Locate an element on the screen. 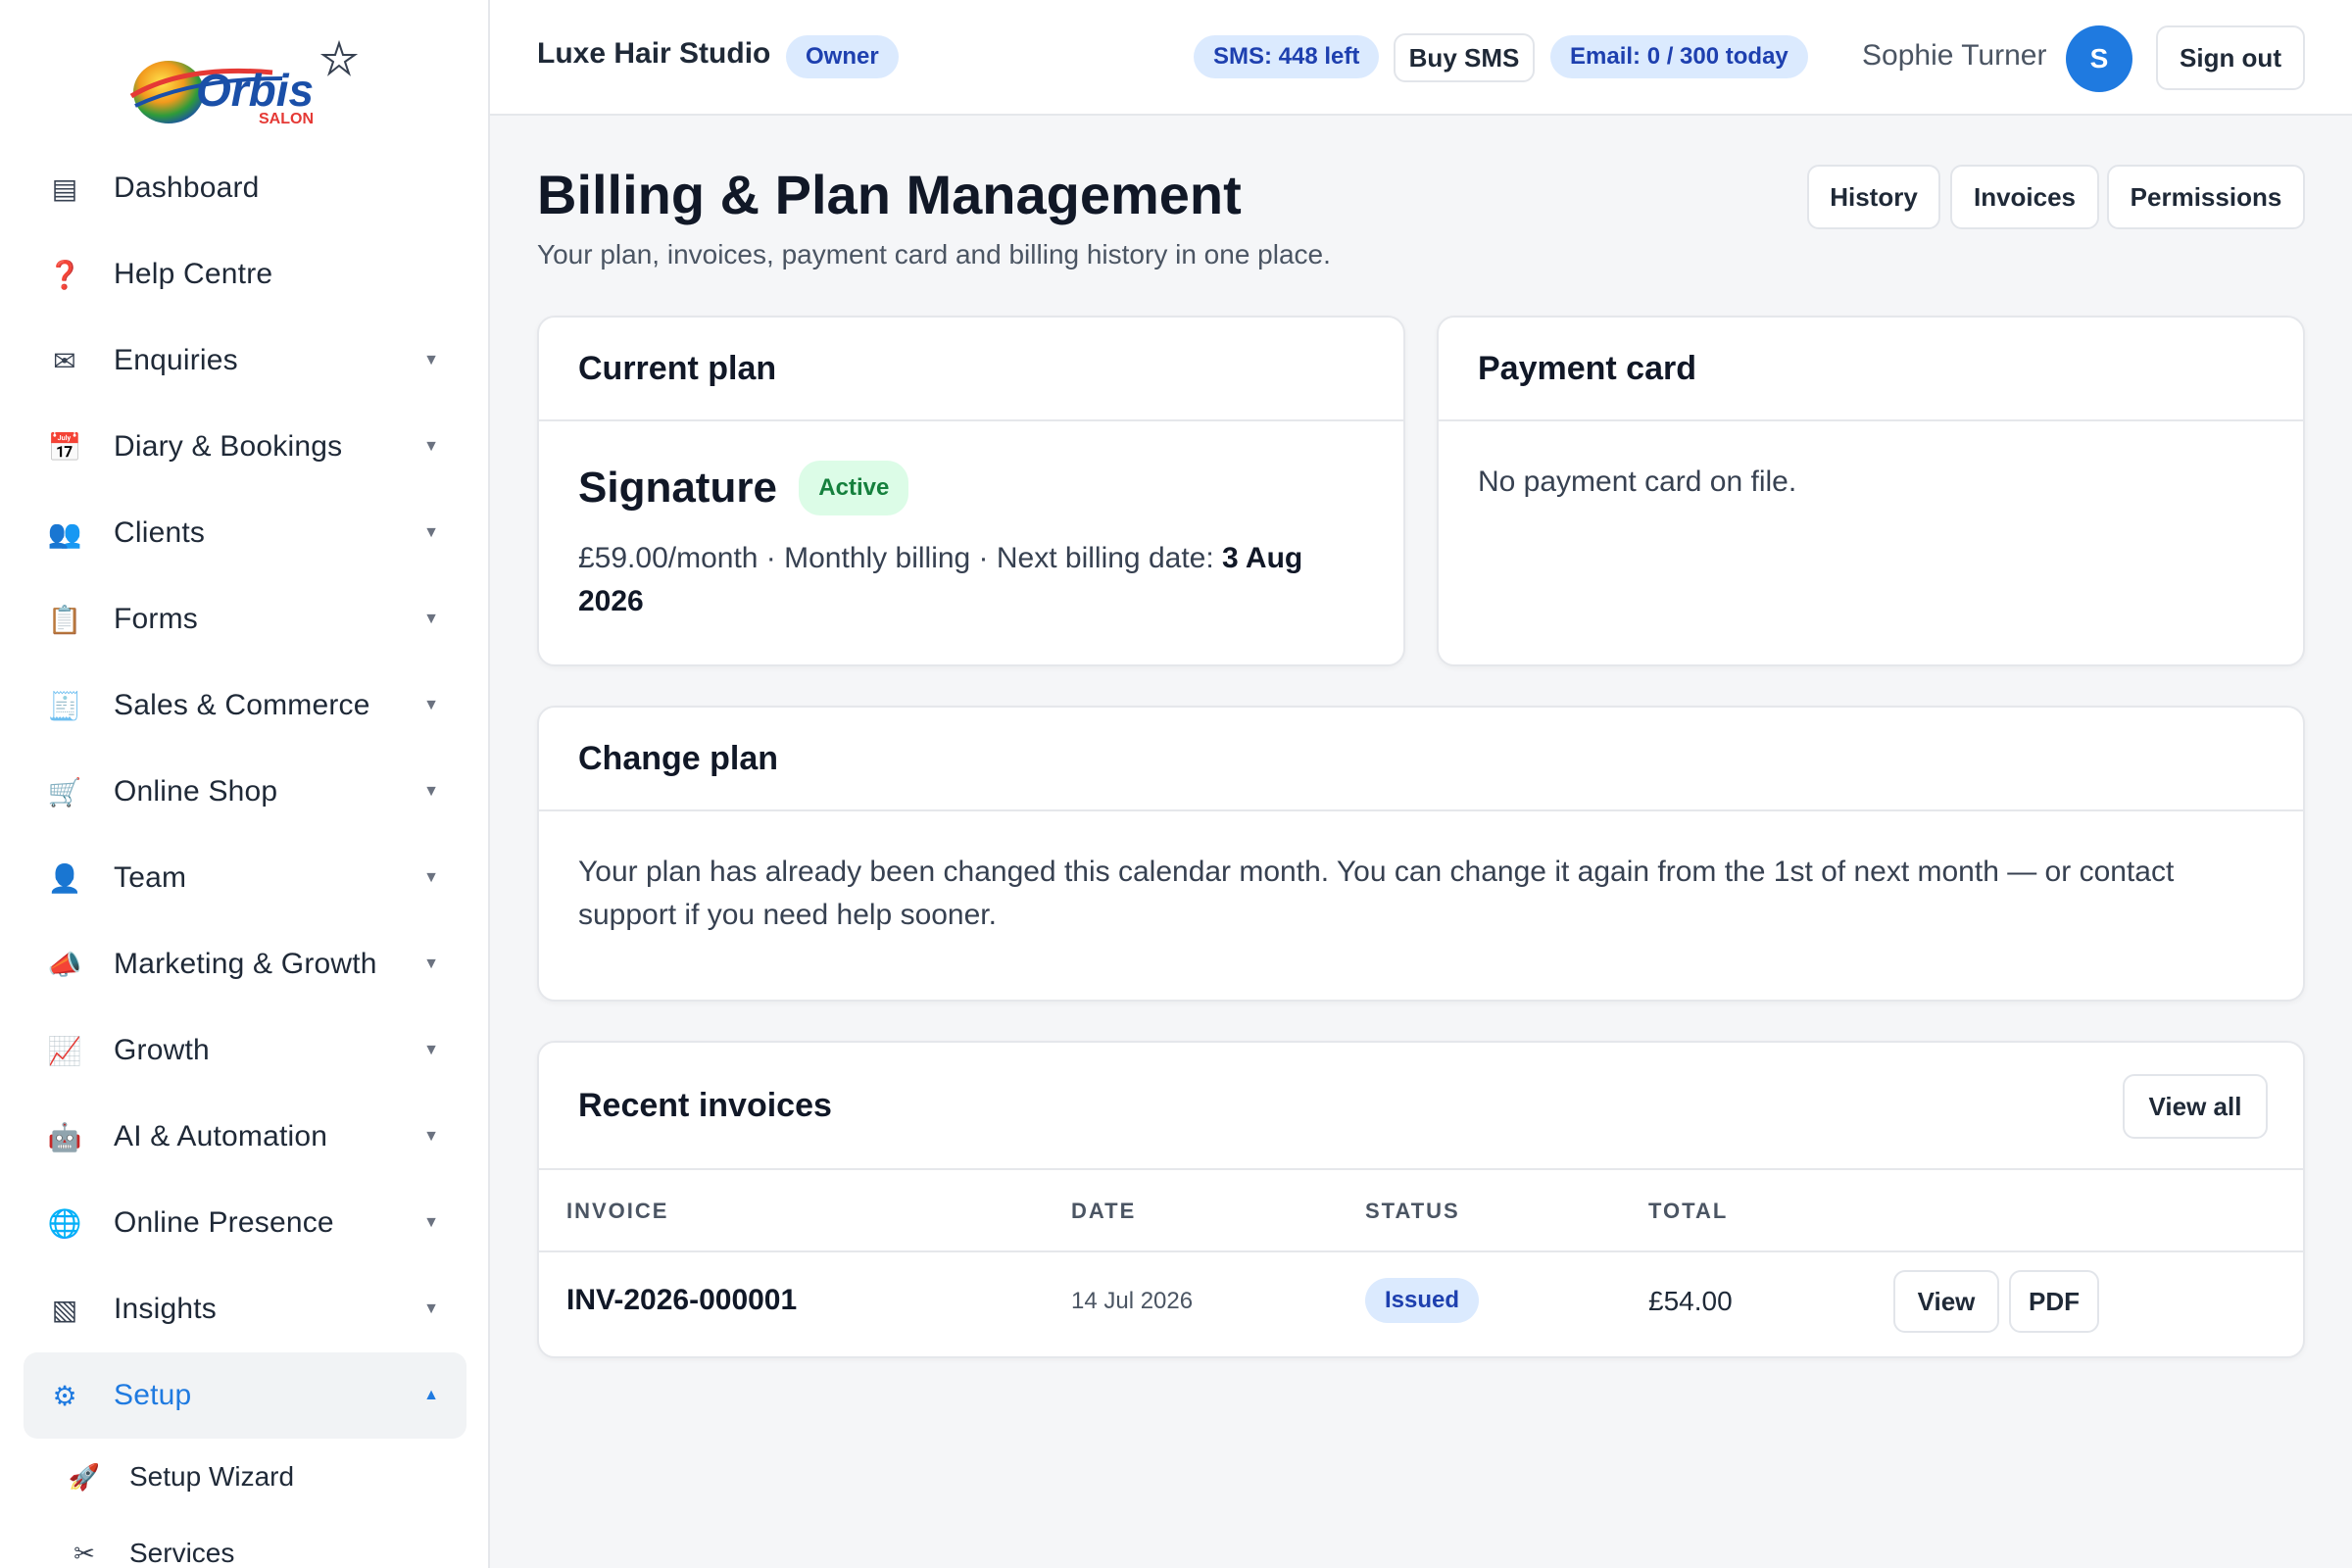  sidebar-item-ai-automation: 🤖 AI & Automation ▼ is located at coordinates (245, 1137).